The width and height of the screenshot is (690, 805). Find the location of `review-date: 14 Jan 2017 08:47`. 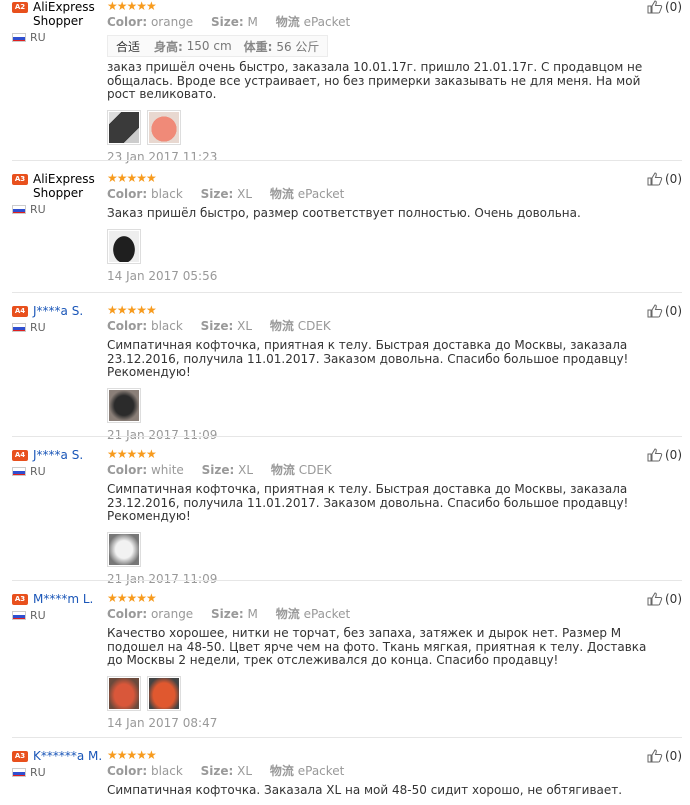

review-date: 14 Jan 2017 08:47 is located at coordinates (162, 722).